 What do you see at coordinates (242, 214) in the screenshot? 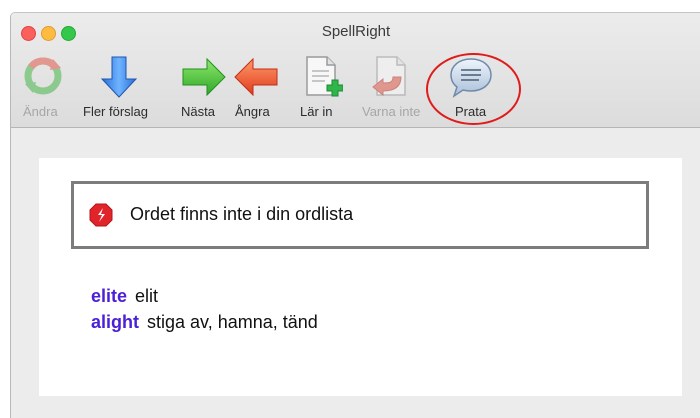
I see `status-message-text: Ordet finns inte i din ordlista` at bounding box center [242, 214].